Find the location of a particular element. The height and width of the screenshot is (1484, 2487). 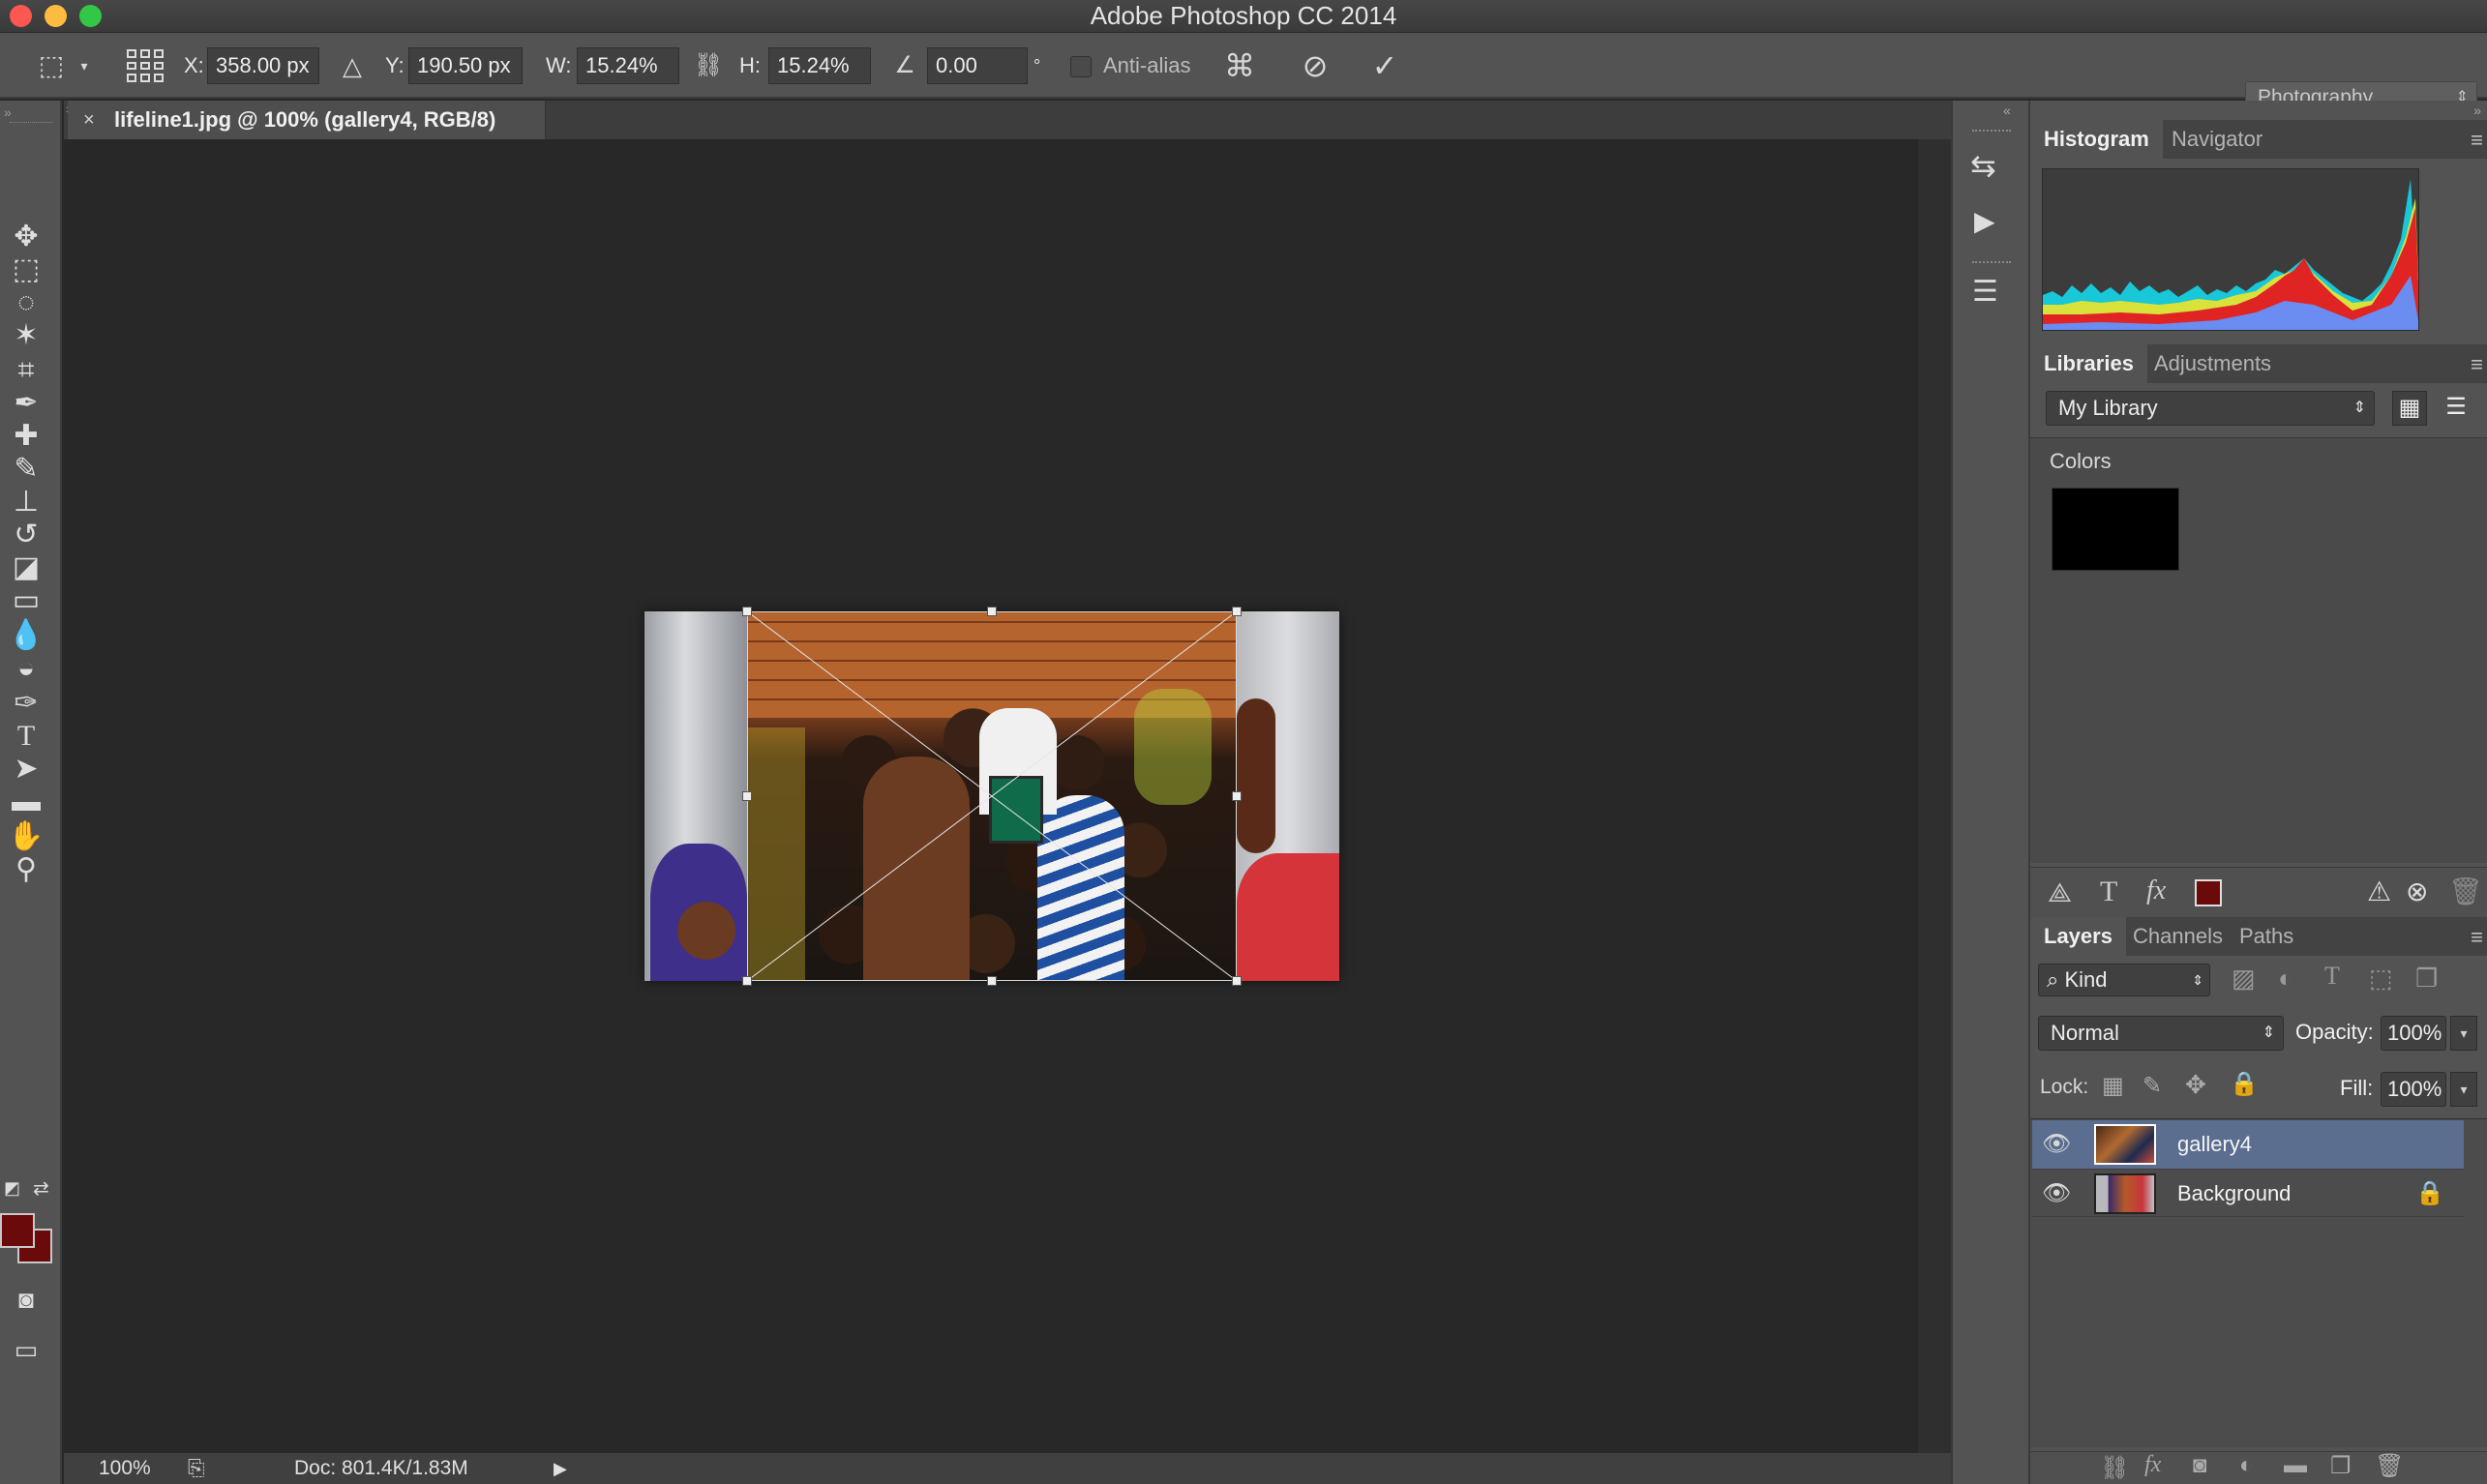

quick-mask-icon: ◙ is located at coordinates (26, 1299).